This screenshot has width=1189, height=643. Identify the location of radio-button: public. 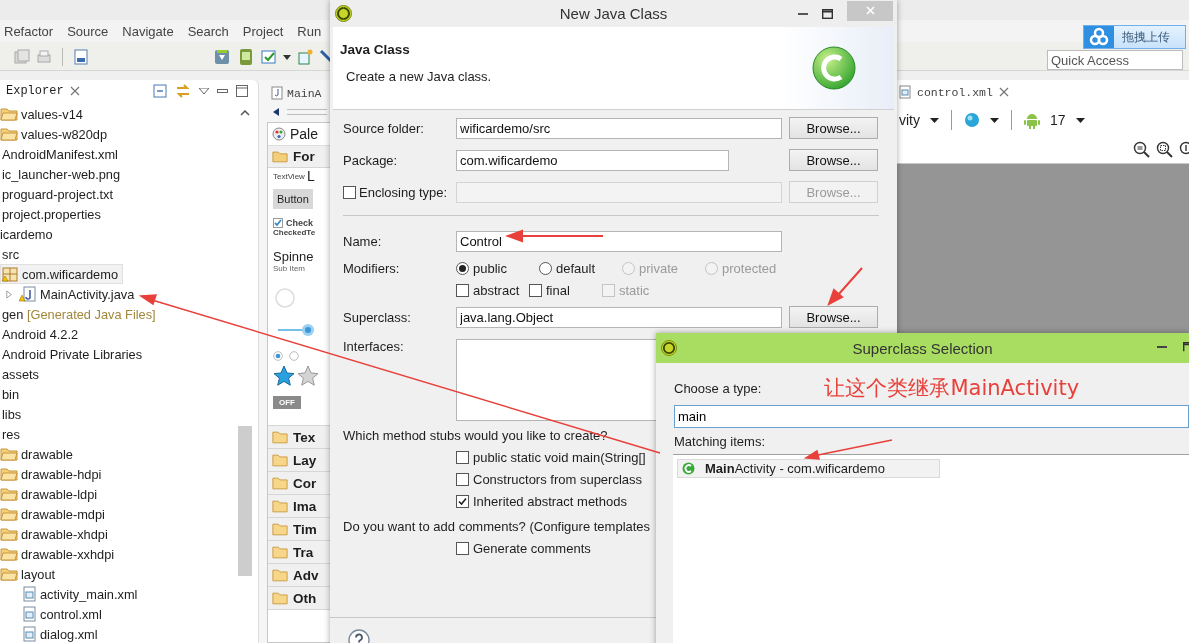
(497, 268).